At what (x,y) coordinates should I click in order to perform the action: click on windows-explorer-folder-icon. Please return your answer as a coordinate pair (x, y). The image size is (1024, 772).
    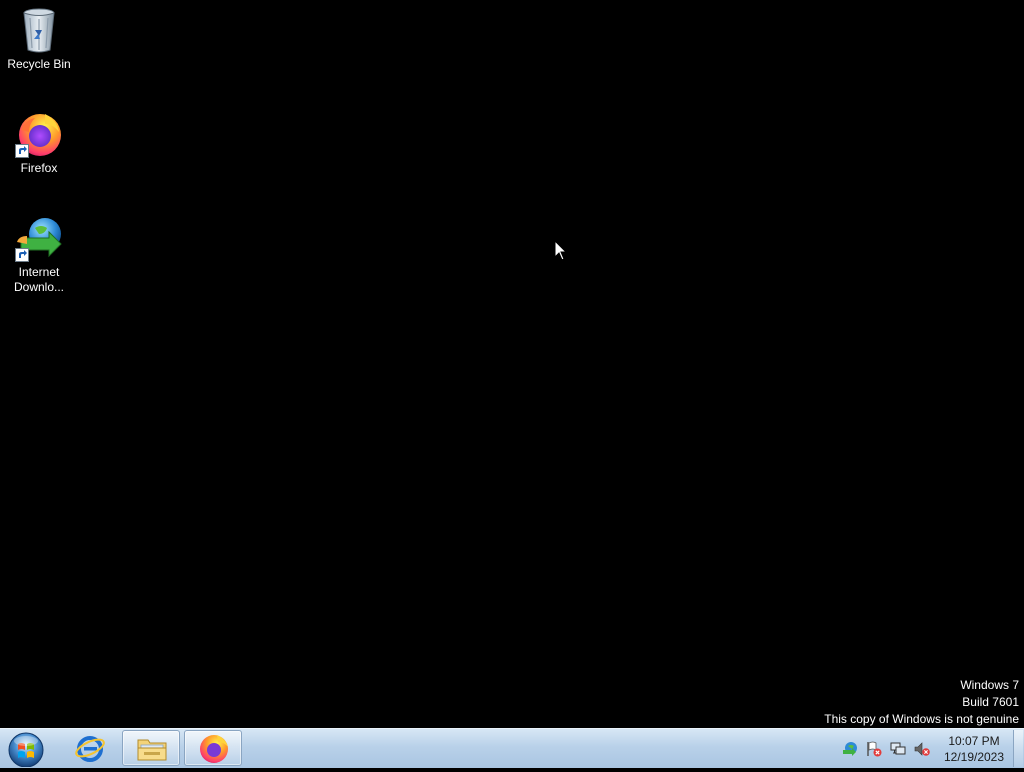
    Looking at the image, I should click on (152, 749).